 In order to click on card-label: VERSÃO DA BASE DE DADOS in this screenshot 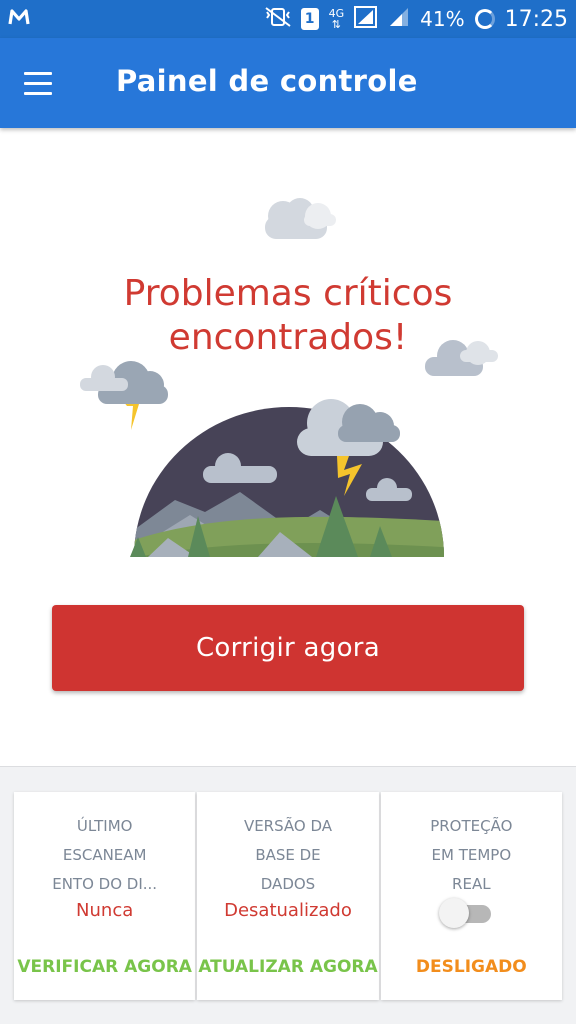, I will do `click(288, 855)`.